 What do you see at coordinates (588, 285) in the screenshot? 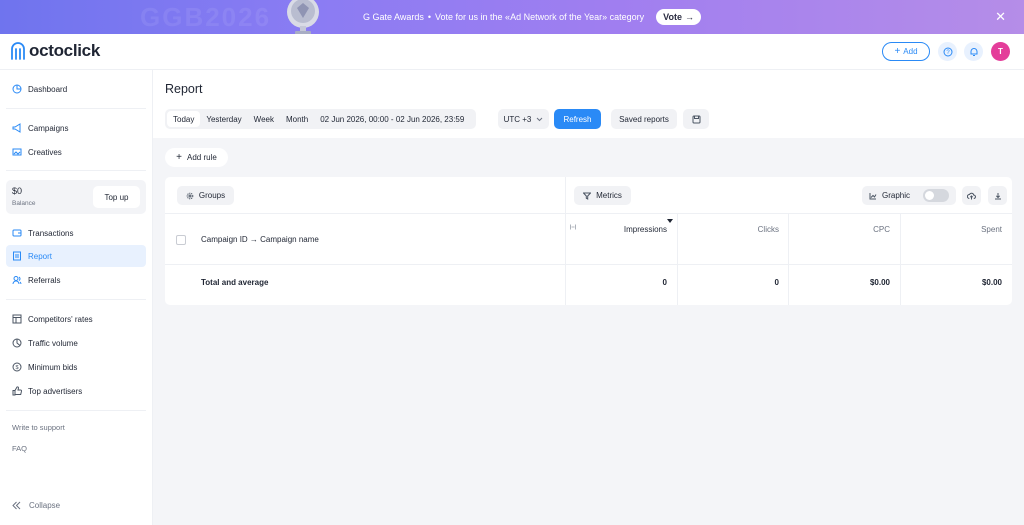
I see `total-row: Total and average 0 0 $0.00 $0.00` at bounding box center [588, 285].